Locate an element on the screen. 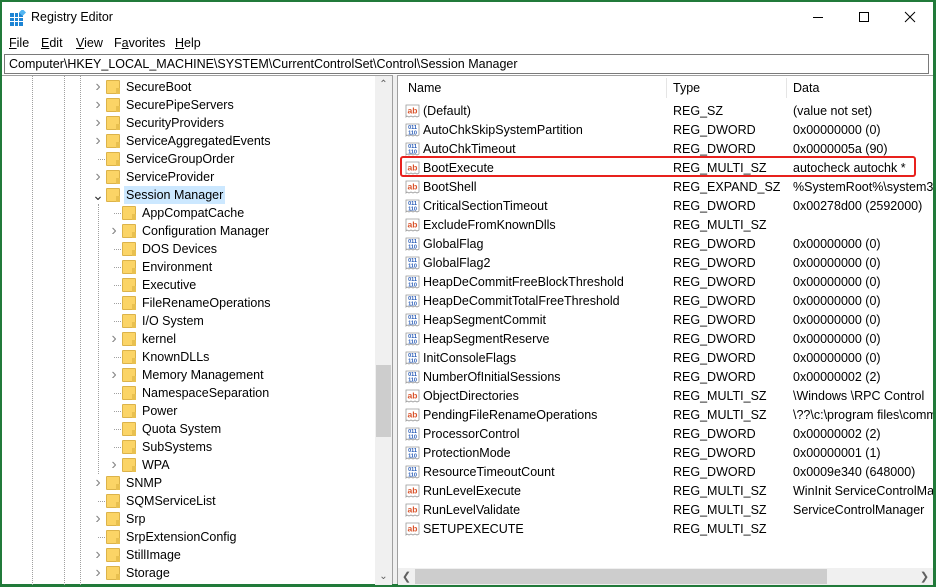  menu-help-mnemonic: H is located at coordinates (180, 43).